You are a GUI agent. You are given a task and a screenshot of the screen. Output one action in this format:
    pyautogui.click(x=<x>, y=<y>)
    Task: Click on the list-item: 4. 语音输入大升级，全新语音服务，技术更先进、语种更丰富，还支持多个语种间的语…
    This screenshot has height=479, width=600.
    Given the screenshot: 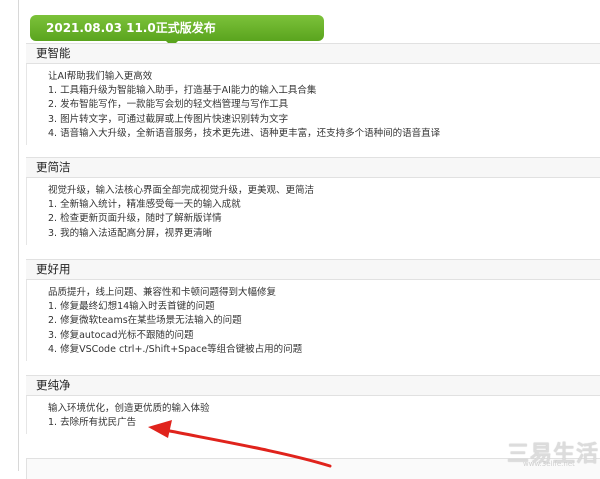 What is the action you would take?
    pyautogui.click(x=244, y=133)
    